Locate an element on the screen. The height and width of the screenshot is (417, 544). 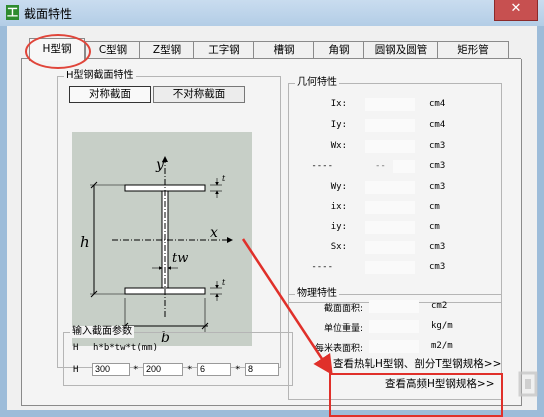
watermark is located at coordinates (529, 387).